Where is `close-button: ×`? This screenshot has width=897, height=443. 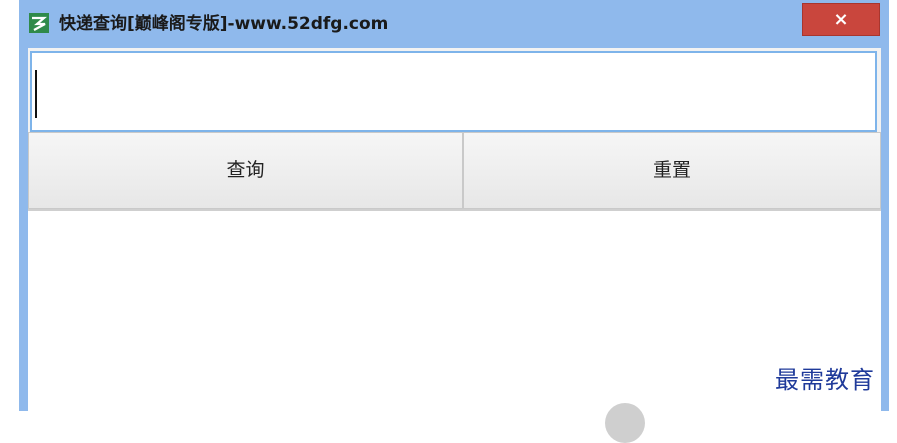
close-button: × is located at coordinates (841, 19).